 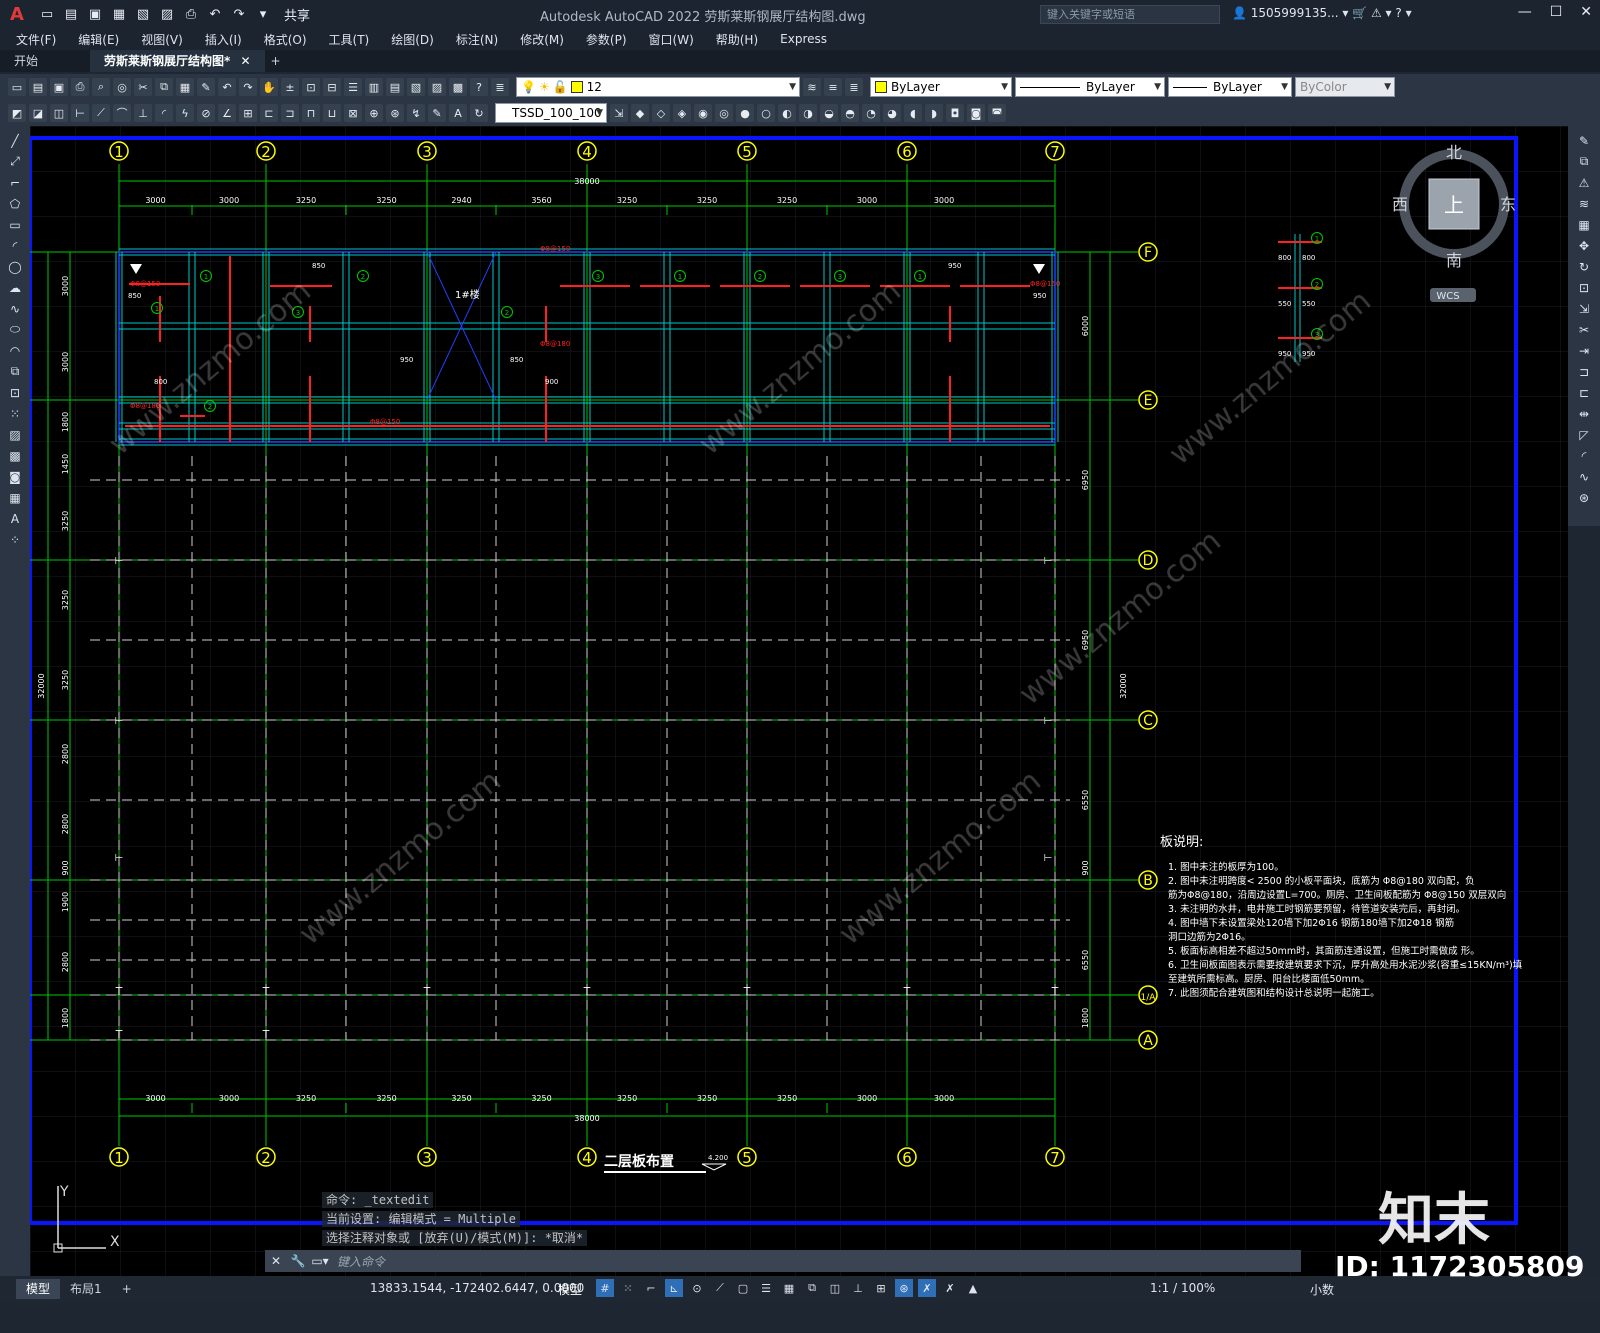 I want to click on pan-icon: ✋, so click(x=269, y=87).